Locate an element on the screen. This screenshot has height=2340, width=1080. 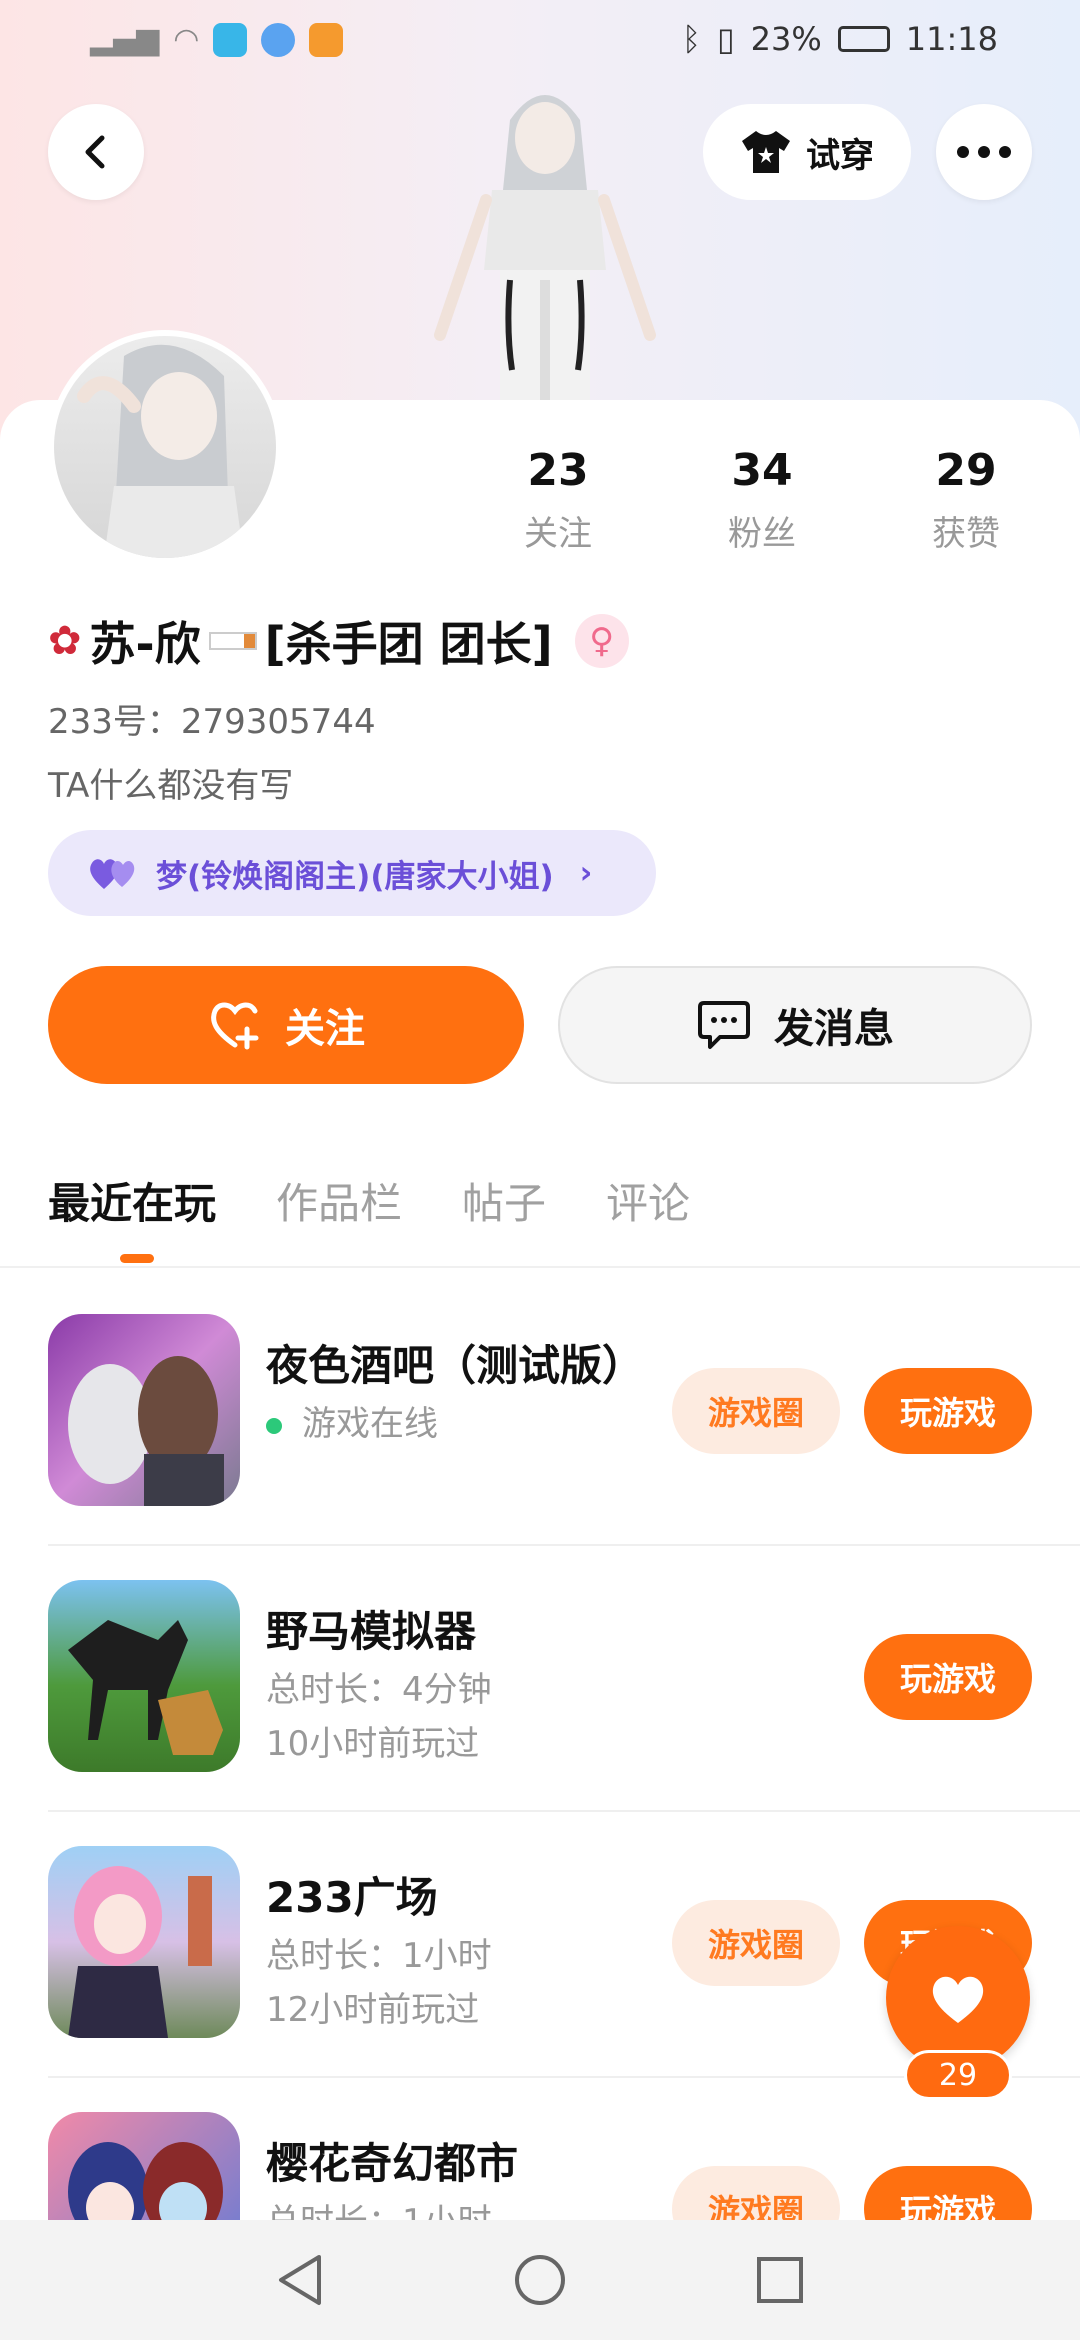
nickname: 苏-欣 is located at coordinates (145, 644).